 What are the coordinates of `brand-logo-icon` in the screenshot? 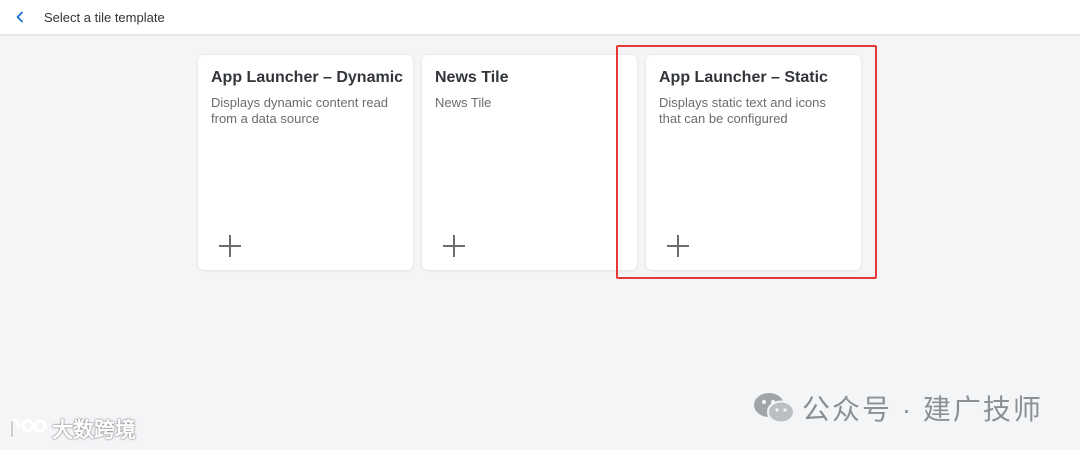 It's located at (28, 429).